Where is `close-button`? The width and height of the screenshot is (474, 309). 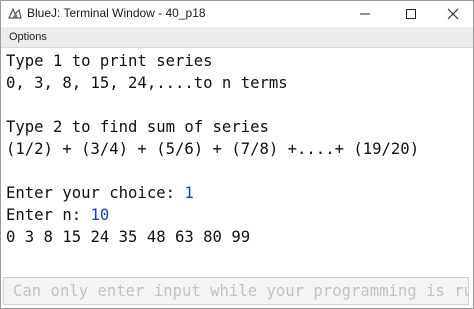
close-button is located at coordinates (453, 14).